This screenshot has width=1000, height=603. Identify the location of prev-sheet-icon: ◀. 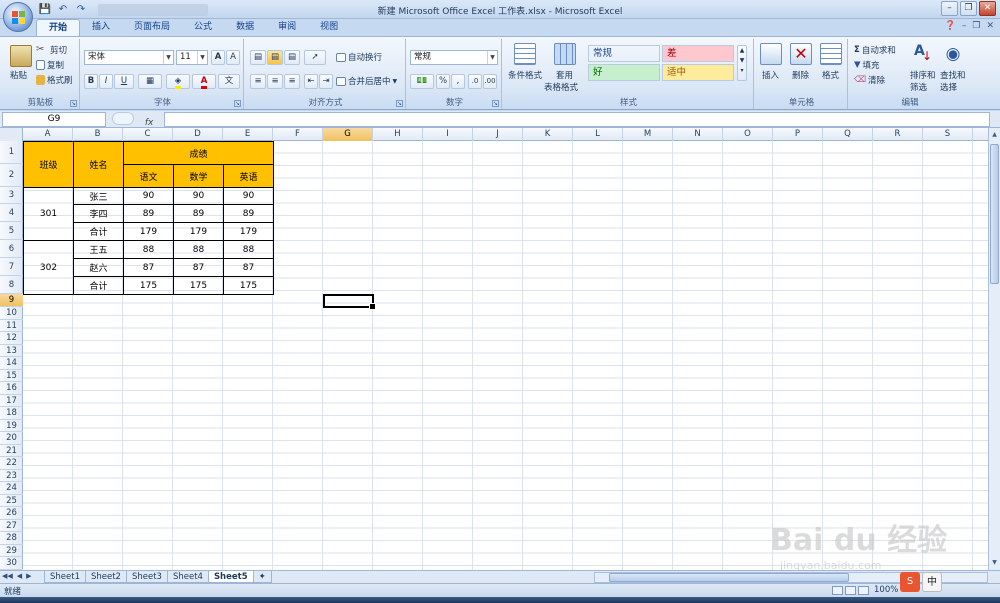
(19, 576).